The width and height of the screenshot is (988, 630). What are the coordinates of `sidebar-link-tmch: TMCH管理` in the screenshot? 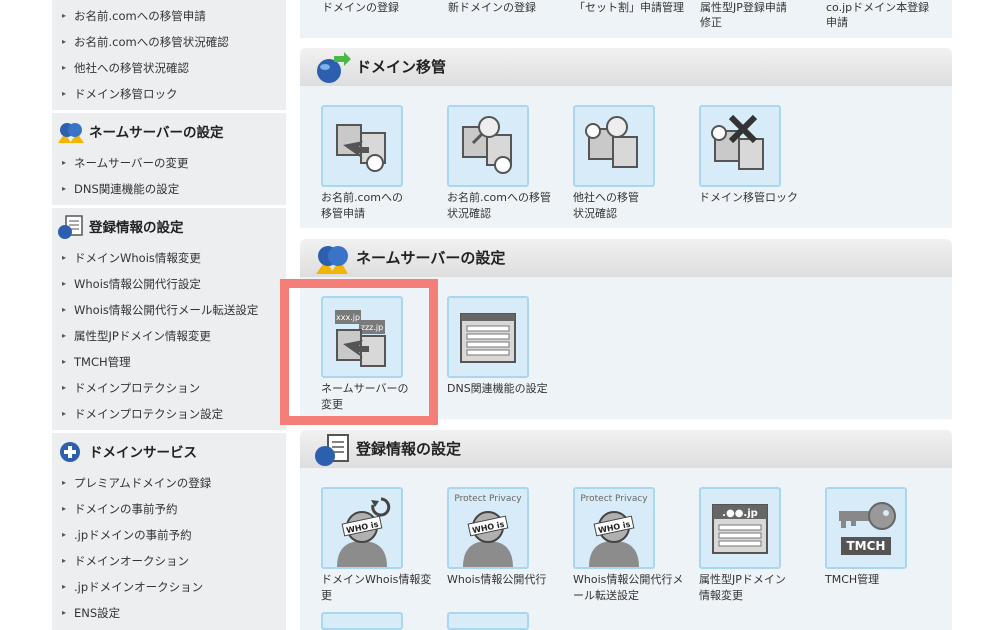 It's located at (169, 362).